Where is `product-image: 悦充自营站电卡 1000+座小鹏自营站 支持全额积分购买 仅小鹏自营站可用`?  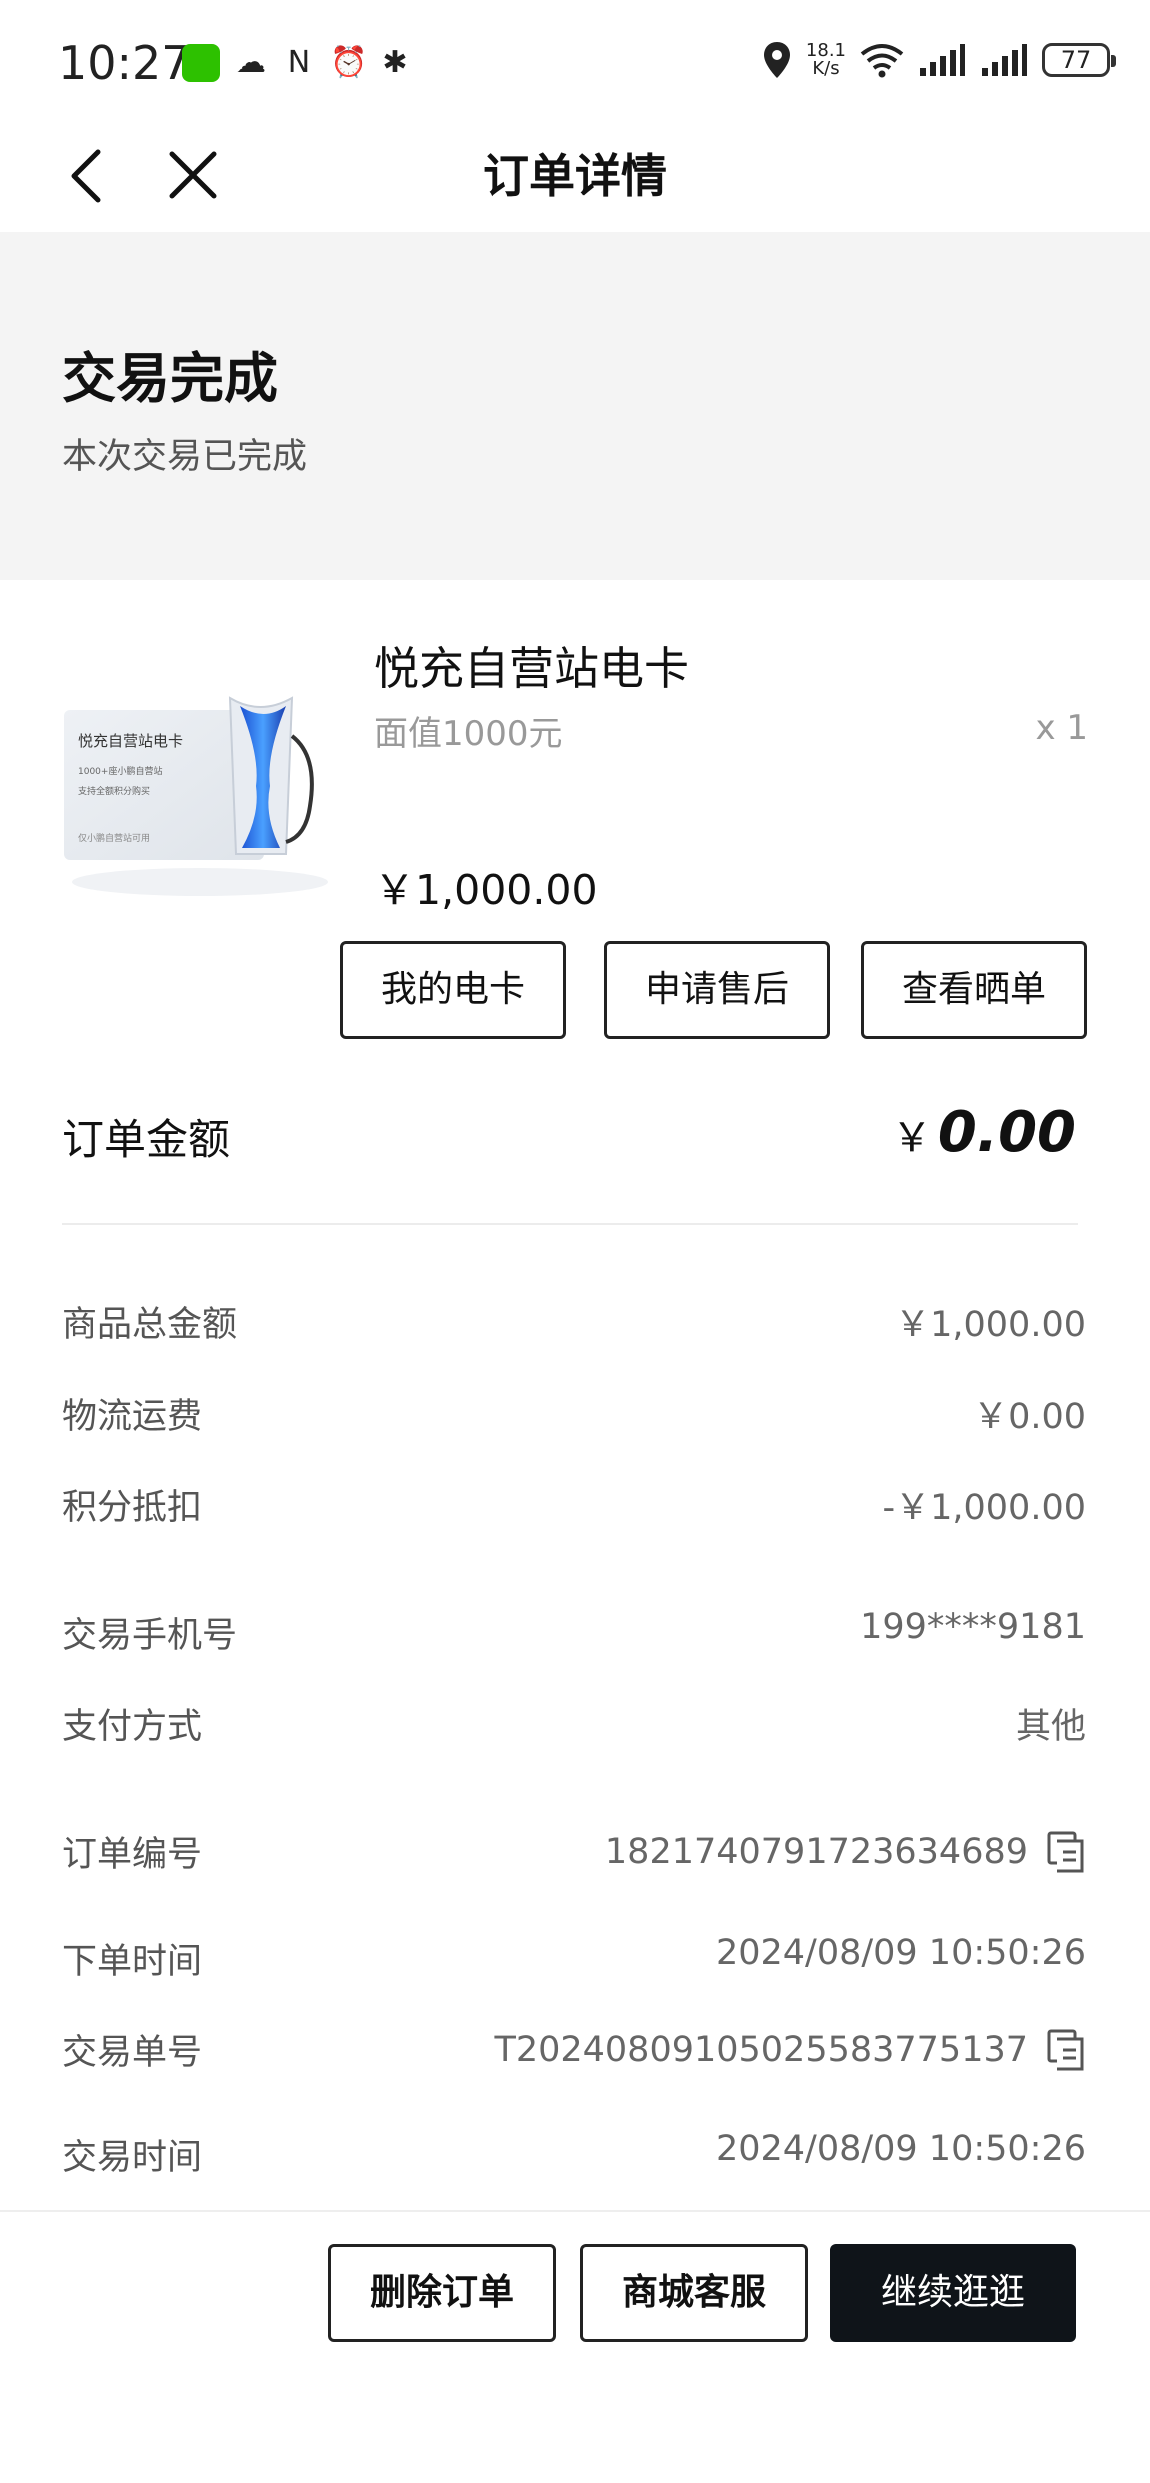 product-image: 悦充自营站电卡 1000+座小鹏自营站 支持全额积分购买 仅小鹏自营站可用 is located at coordinates (198, 796).